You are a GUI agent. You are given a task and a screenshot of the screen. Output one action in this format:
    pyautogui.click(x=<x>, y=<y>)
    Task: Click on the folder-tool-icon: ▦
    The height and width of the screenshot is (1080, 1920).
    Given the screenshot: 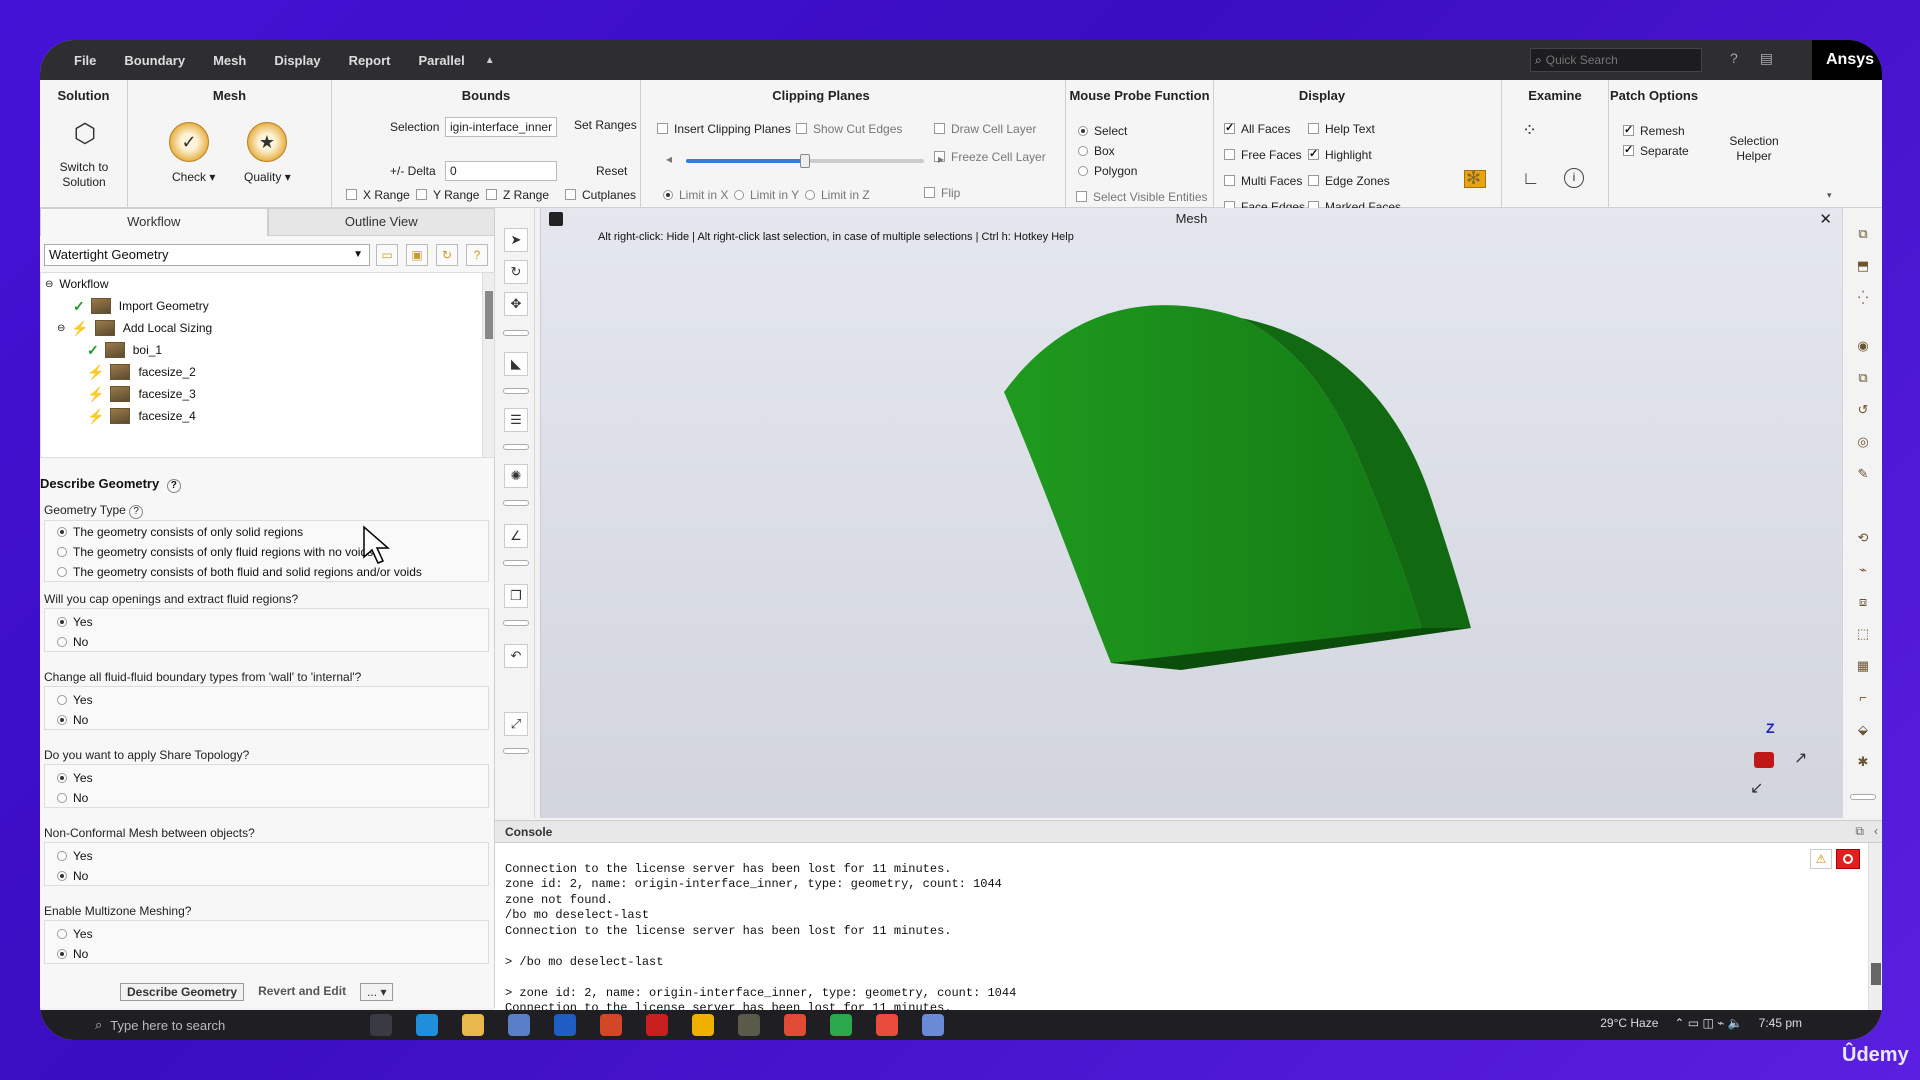 What is the action you would take?
    pyautogui.click(x=1863, y=666)
    